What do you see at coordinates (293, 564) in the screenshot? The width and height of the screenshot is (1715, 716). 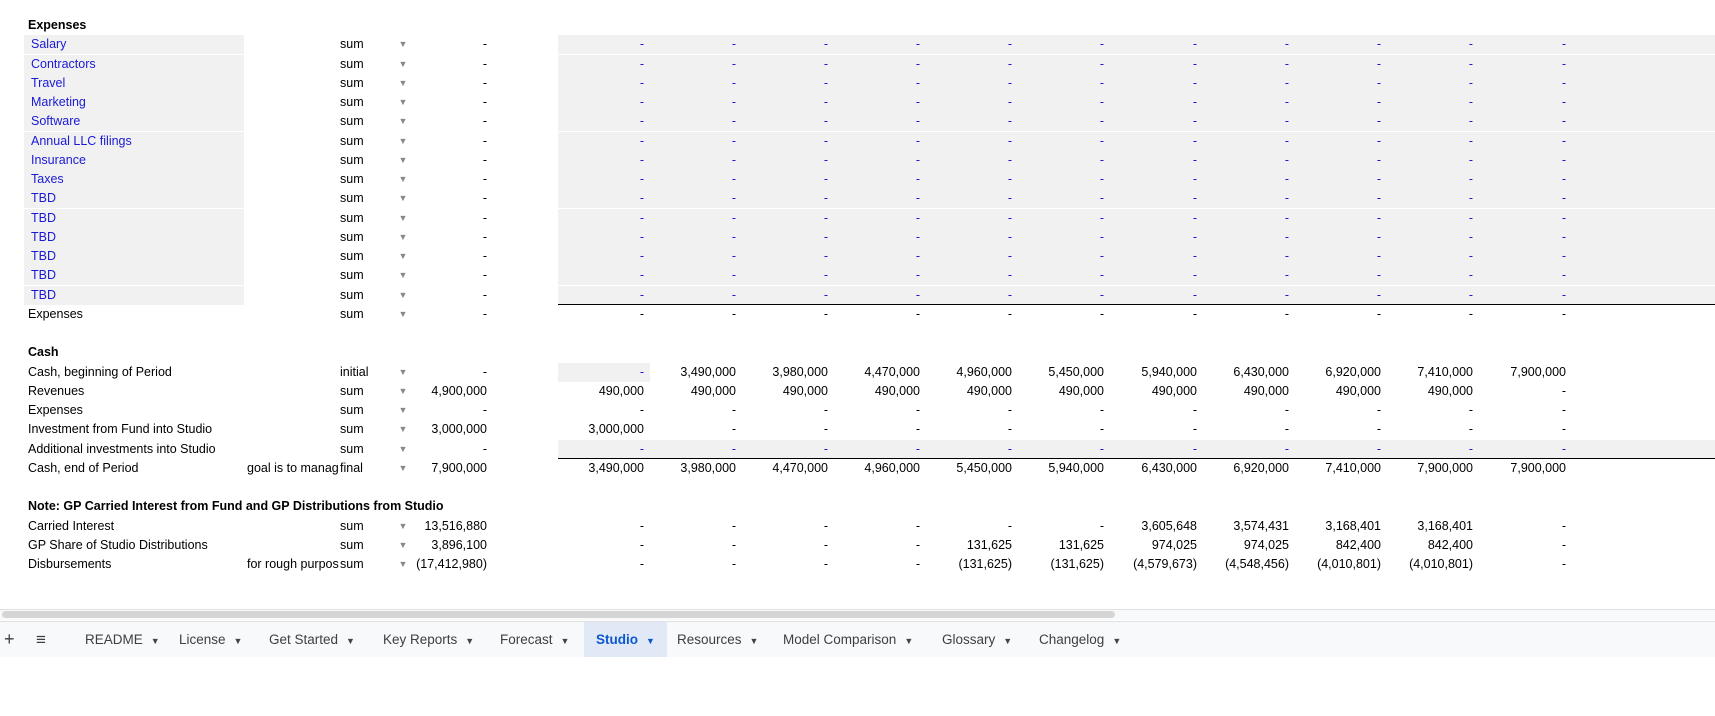 I see `row-note: for rough purpos` at bounding box center [293, 564].